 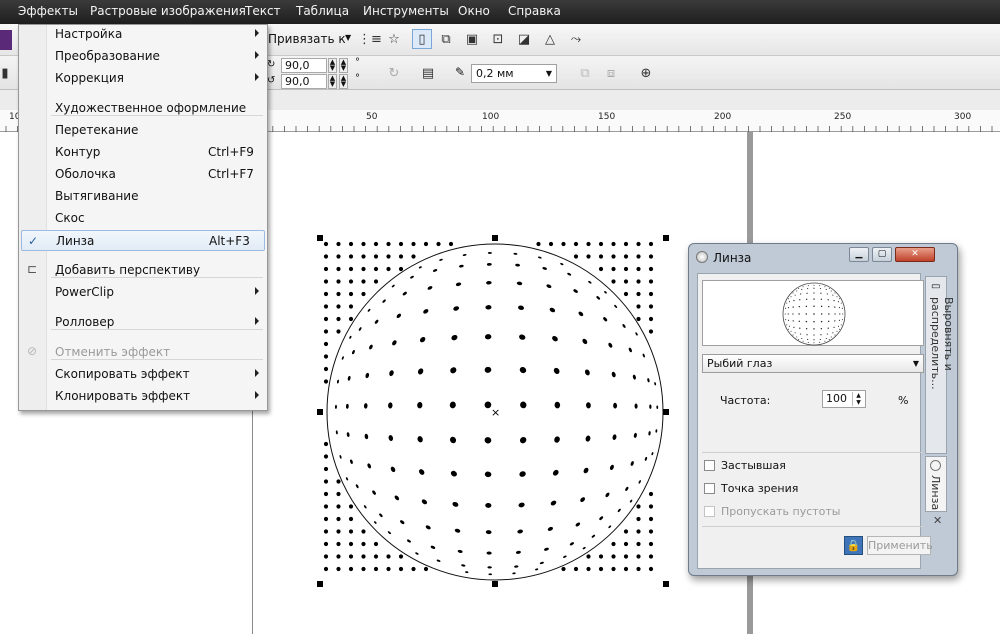 What do you see at coordinates (304, 65) in the screenshot?
I see `rotation-top-input: 90,0` at bounding box center [304, 65].